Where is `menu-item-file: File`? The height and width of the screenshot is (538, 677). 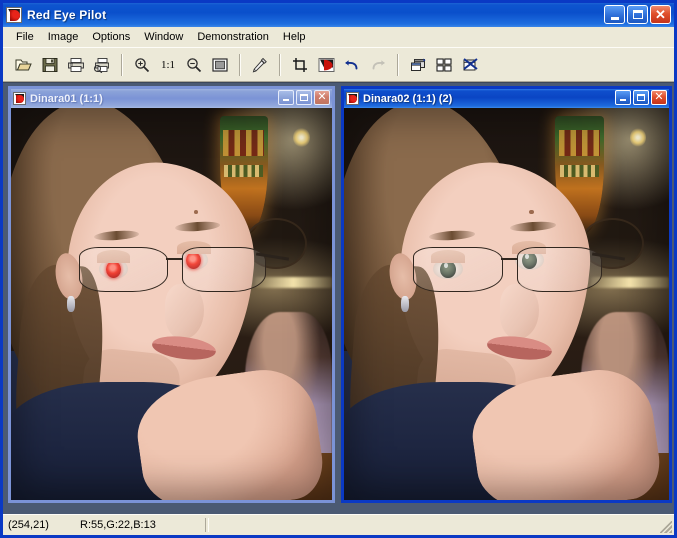 menu-item-file: File is located at coordinates (25, 37).